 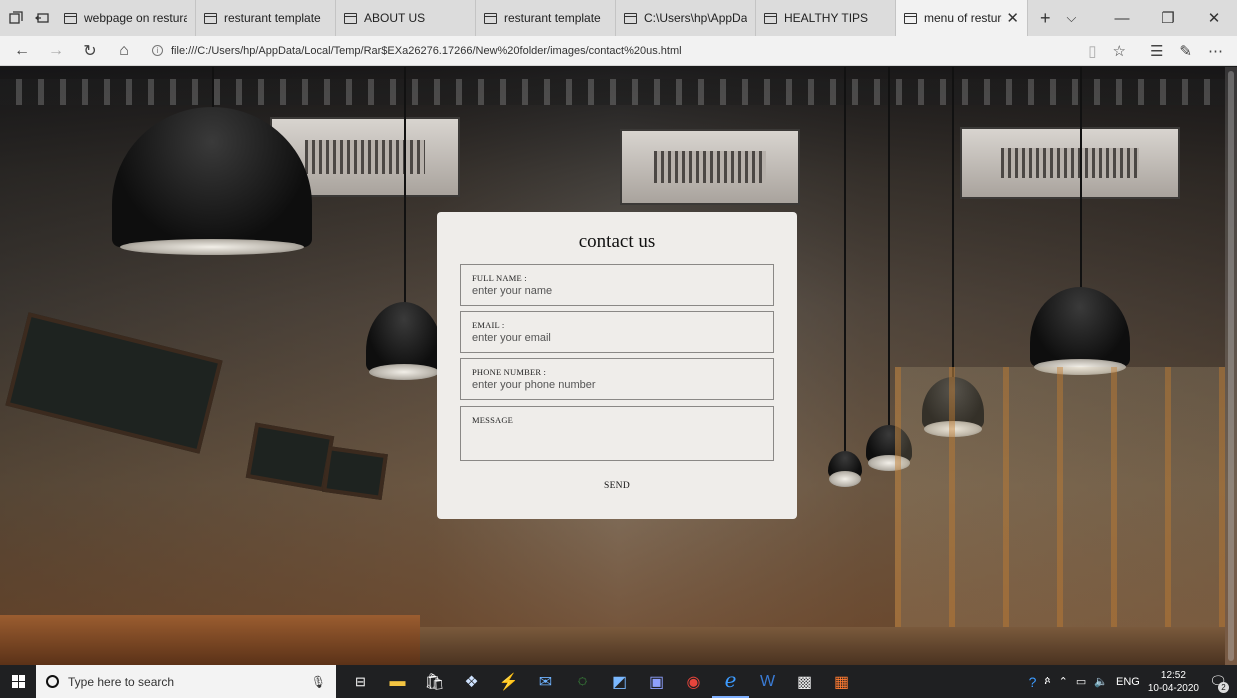 What do you see at coordinates (16, 18) in the screenshot?
I see `tab-set-aside-icon` at bounding box center [16, 18].